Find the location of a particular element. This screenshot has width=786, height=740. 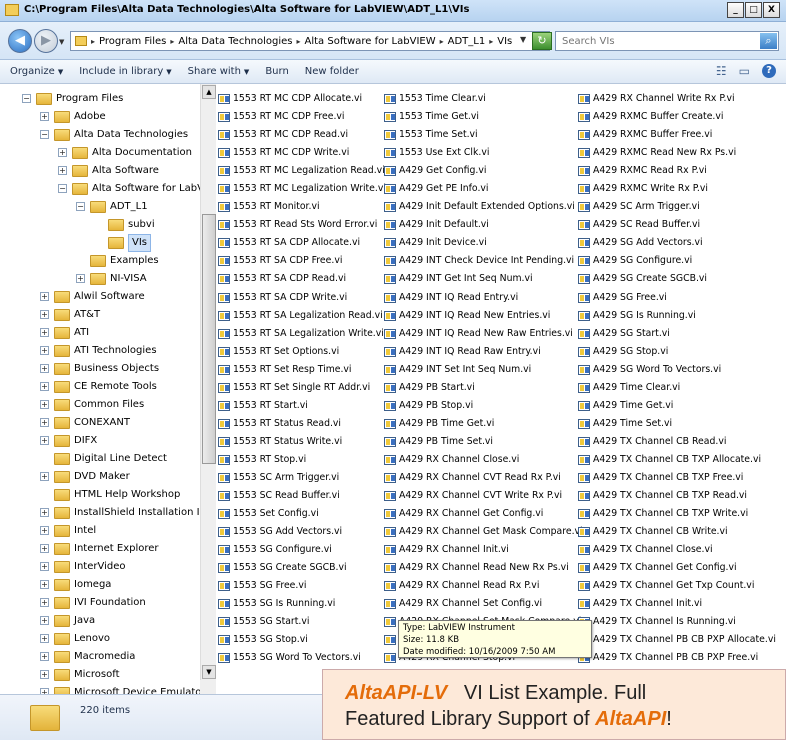

close-button: X is located at coordinates (771, 10).